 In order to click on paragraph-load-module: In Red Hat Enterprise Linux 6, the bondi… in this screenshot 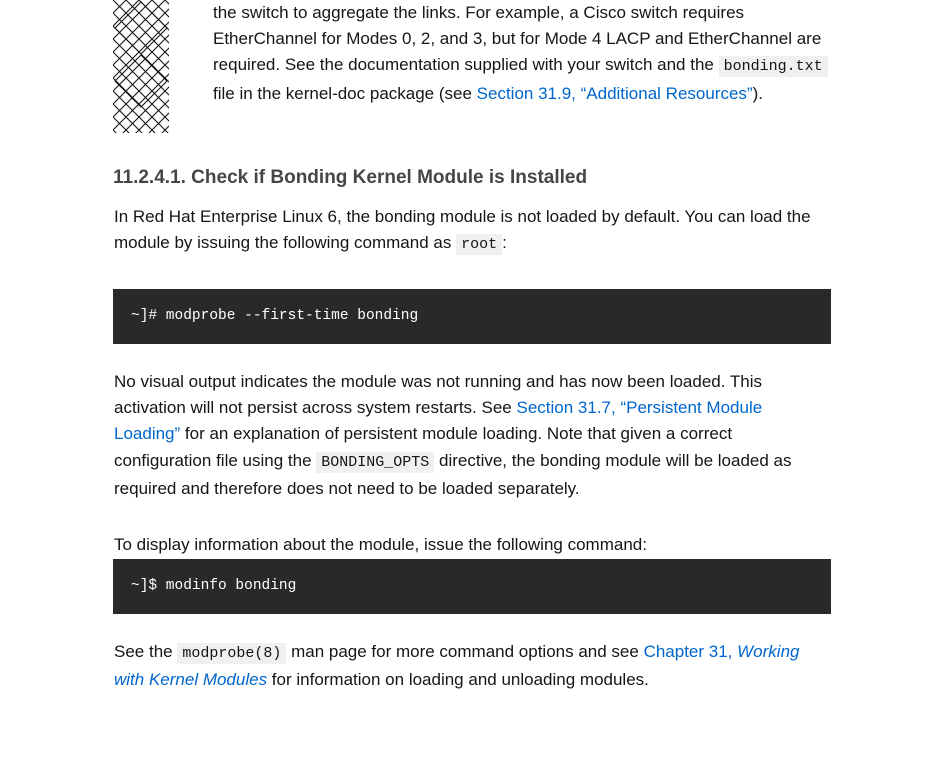, I will do `click(473, 231)`.